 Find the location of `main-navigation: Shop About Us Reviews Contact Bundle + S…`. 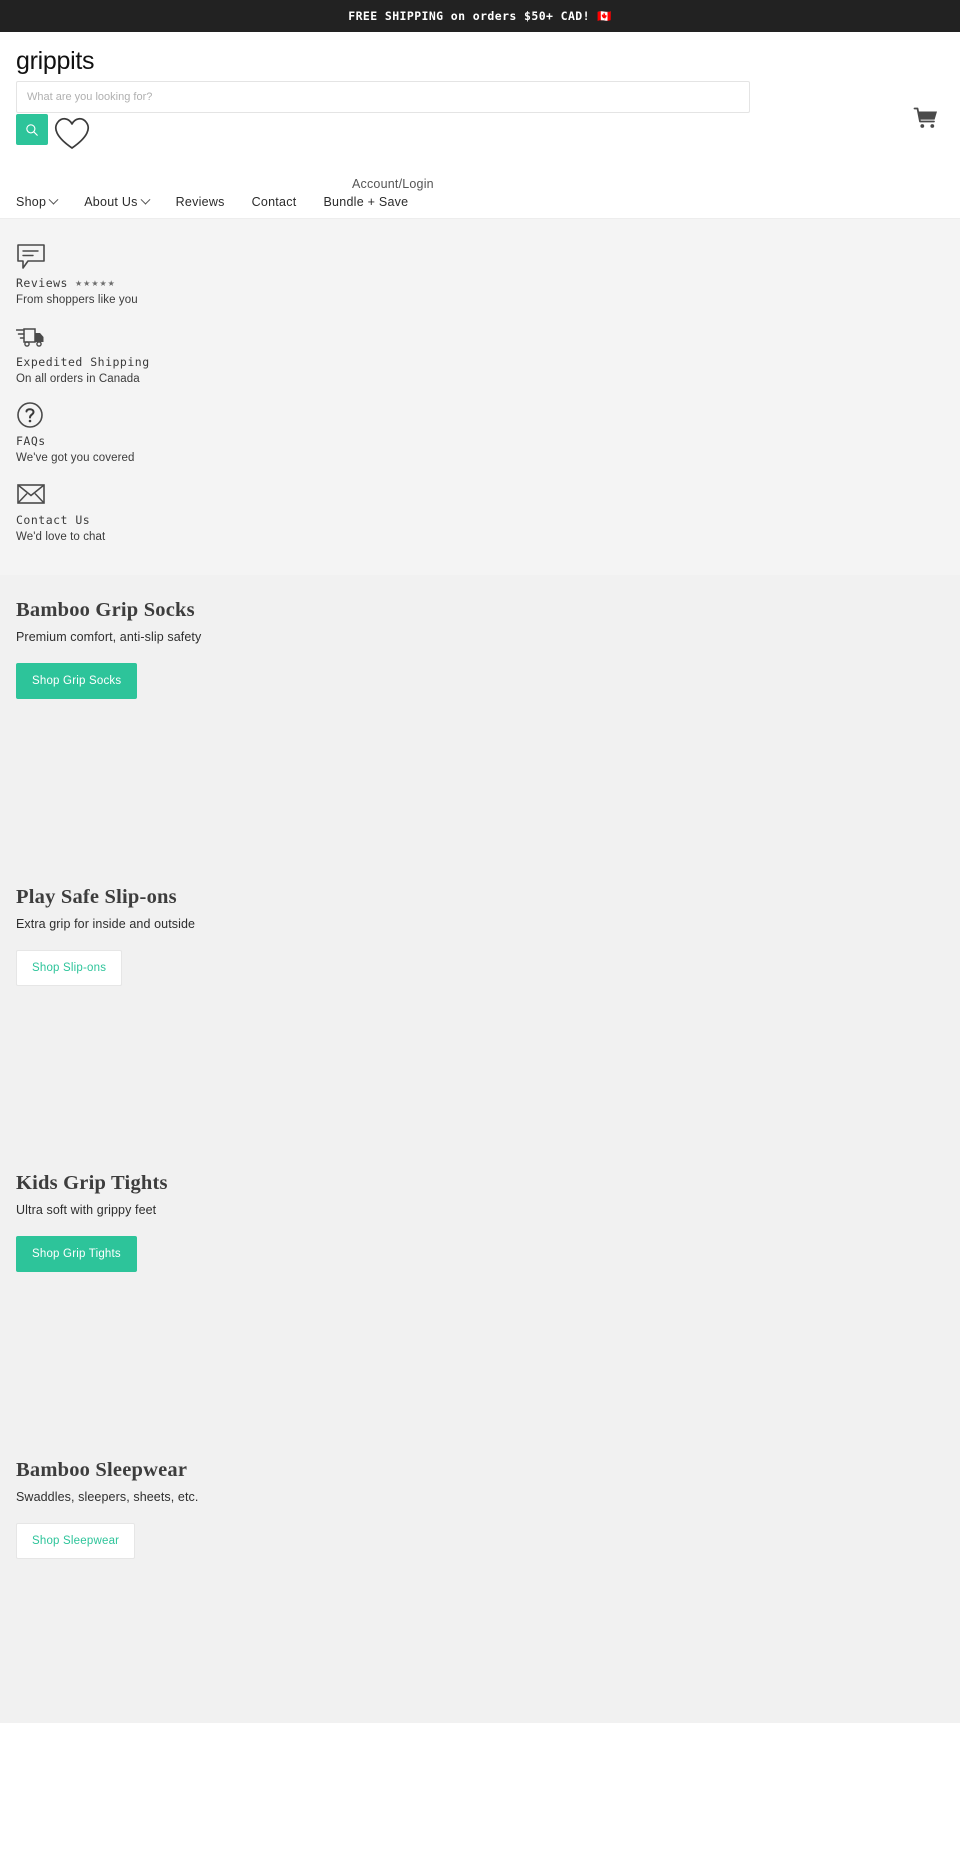

main-navigation: Shop About Us Reviews Contact Bundle + S… is located at coordinates (480, 202).